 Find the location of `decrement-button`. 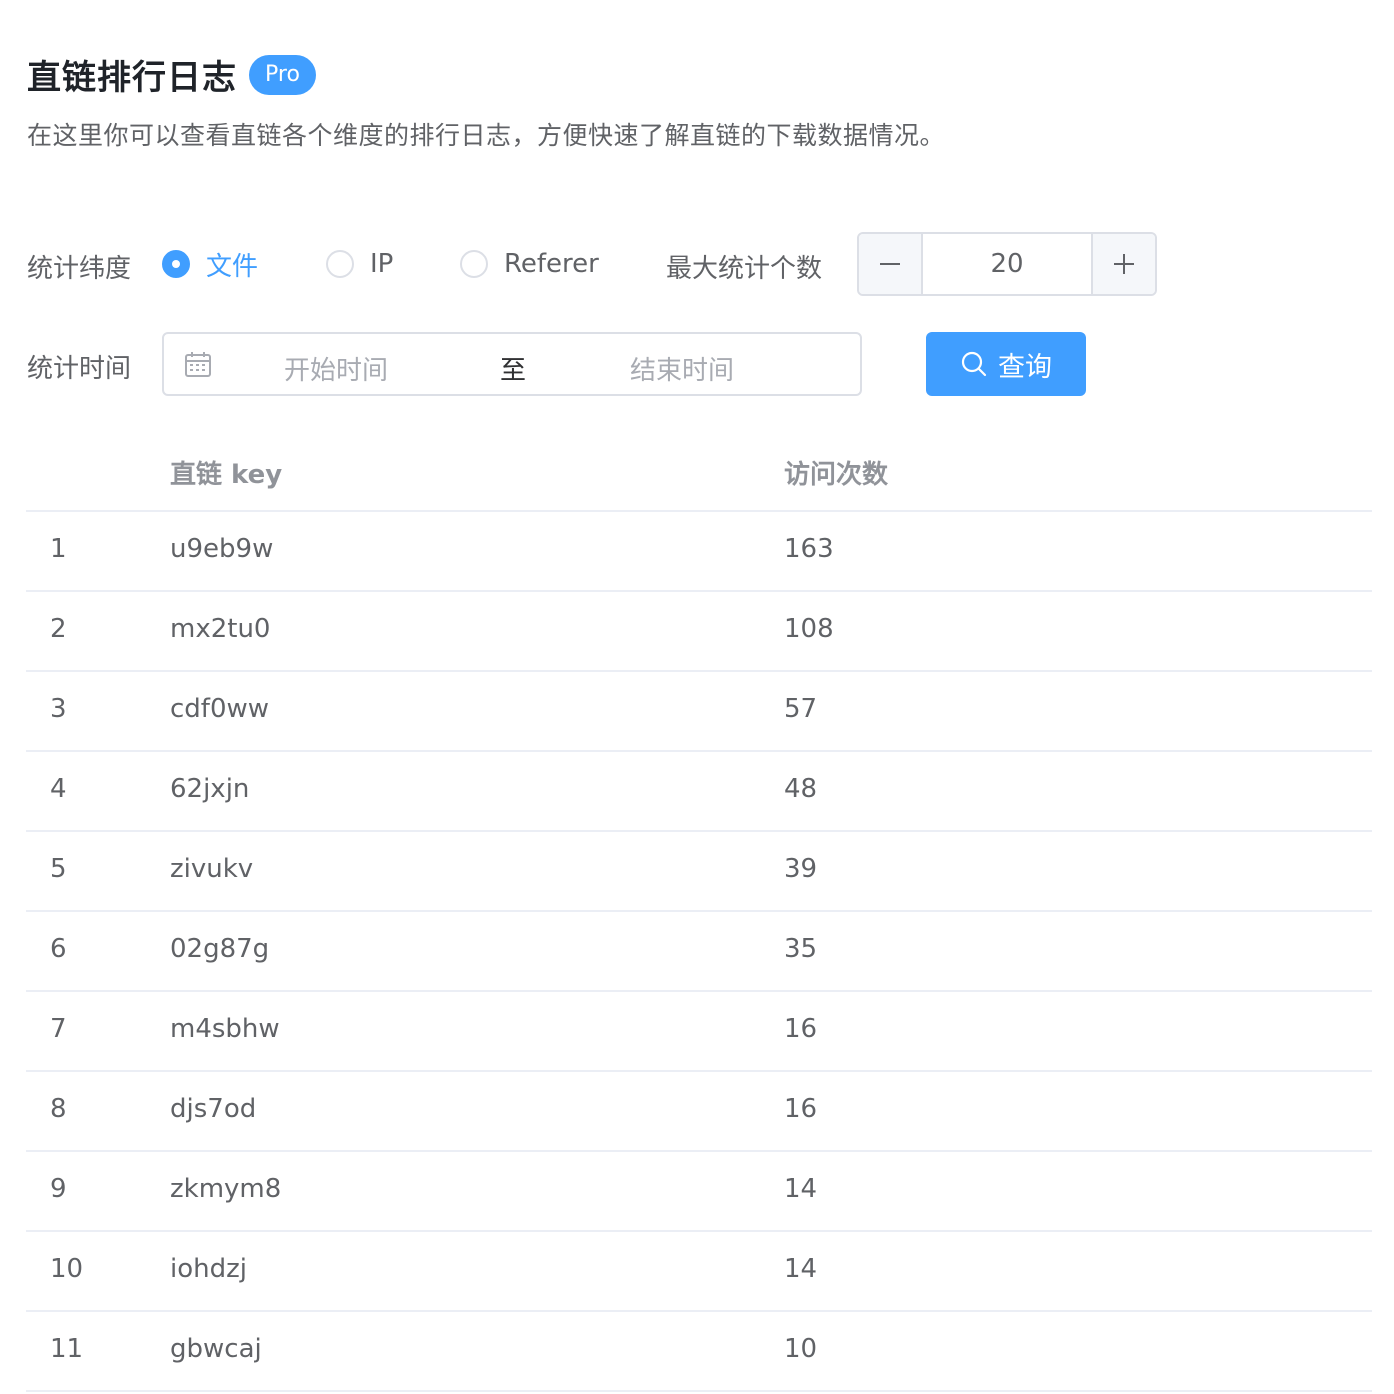

decrement-button is located at coordinates (891, 264).